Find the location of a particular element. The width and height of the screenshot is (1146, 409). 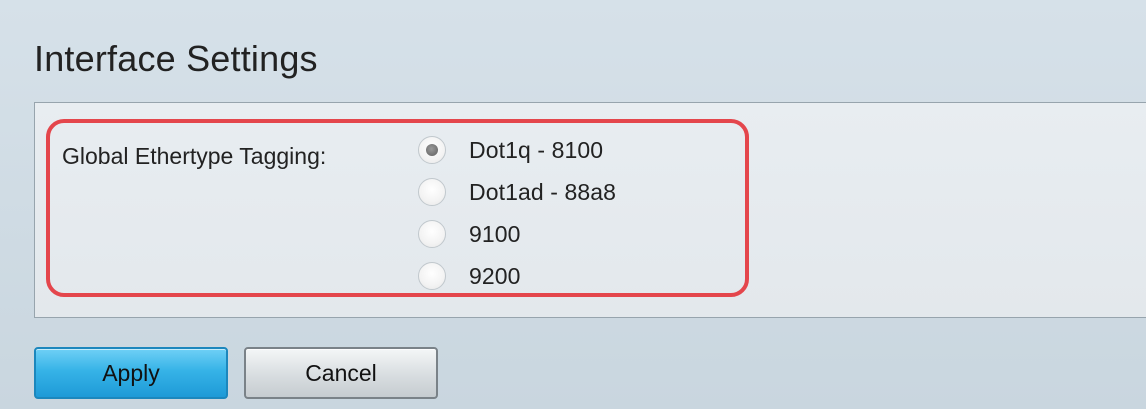

radio-option-label: Dot1ad - 88a8 is located at coordinates (543, 191).